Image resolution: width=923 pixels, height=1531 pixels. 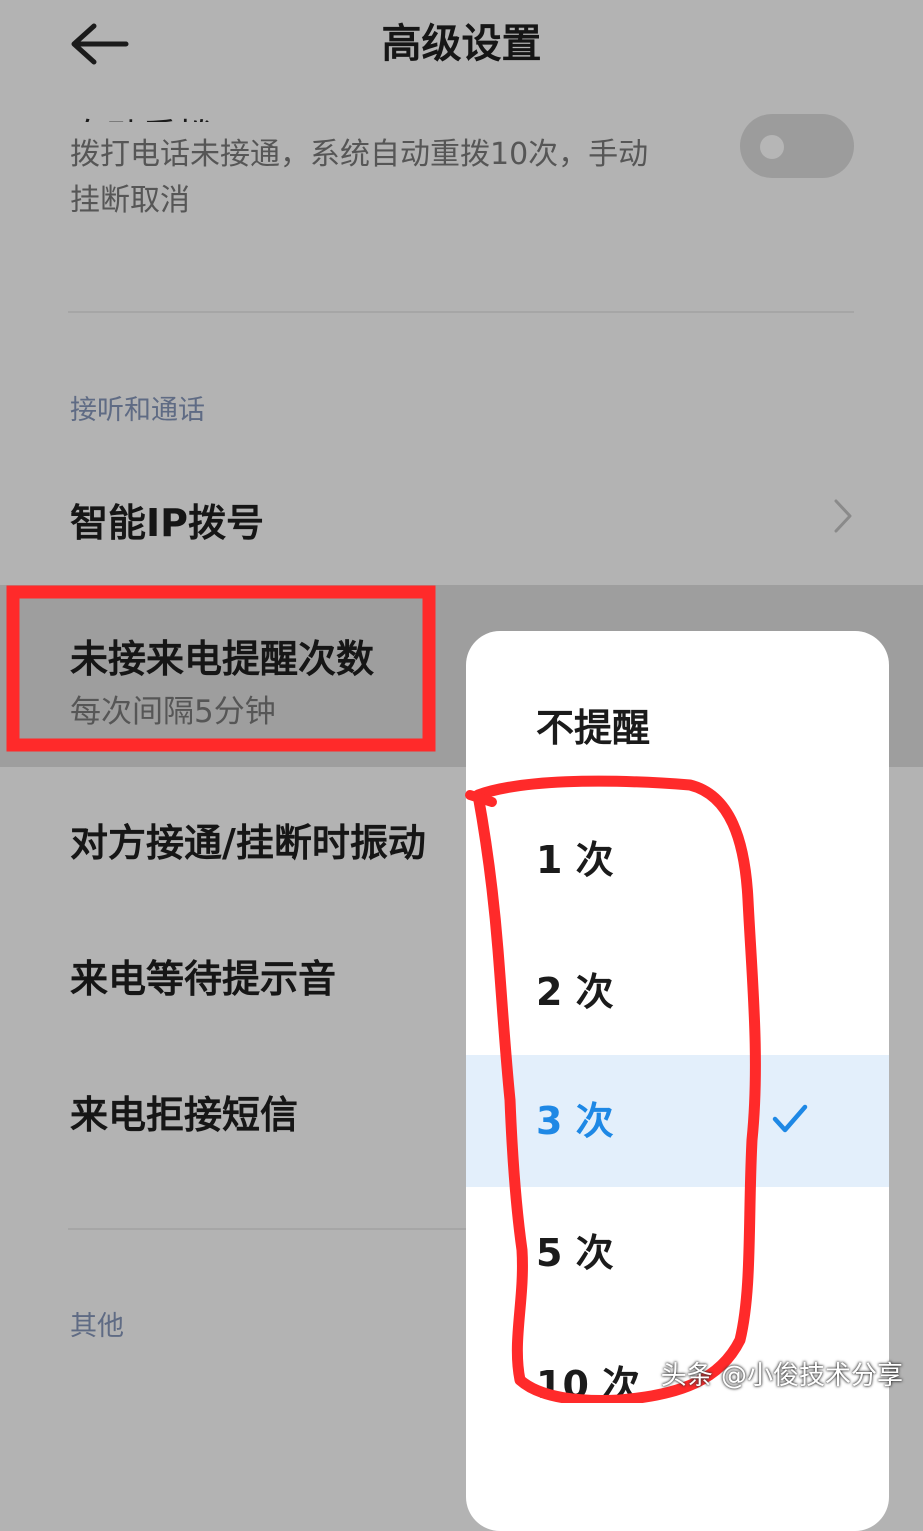 I want to click on option-5-times: 5 次, so click(x=677, y=1253).